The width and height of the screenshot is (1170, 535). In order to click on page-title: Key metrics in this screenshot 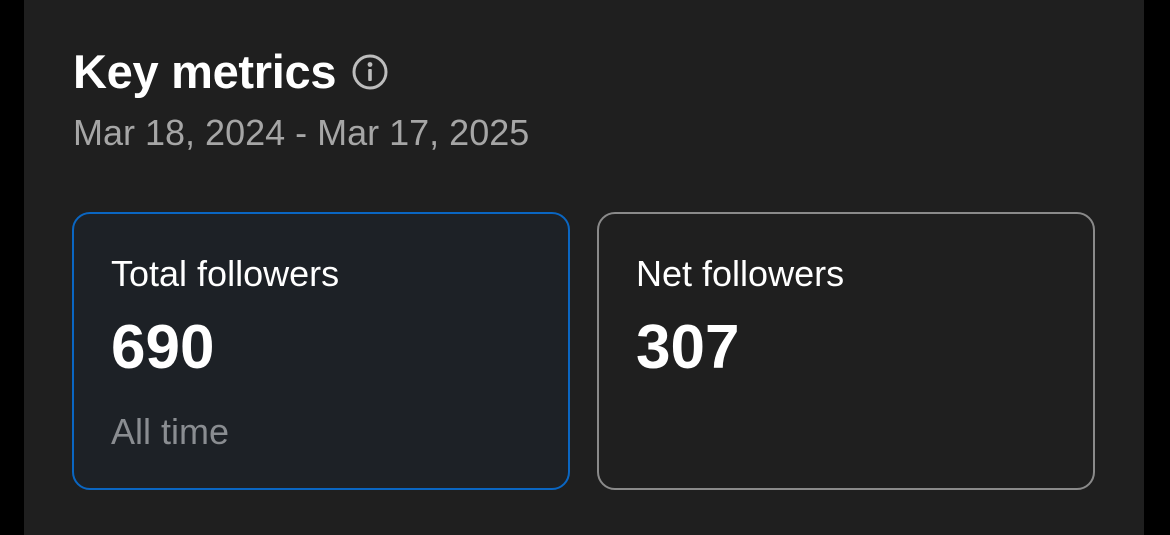, I will do `click(205, 71)`.